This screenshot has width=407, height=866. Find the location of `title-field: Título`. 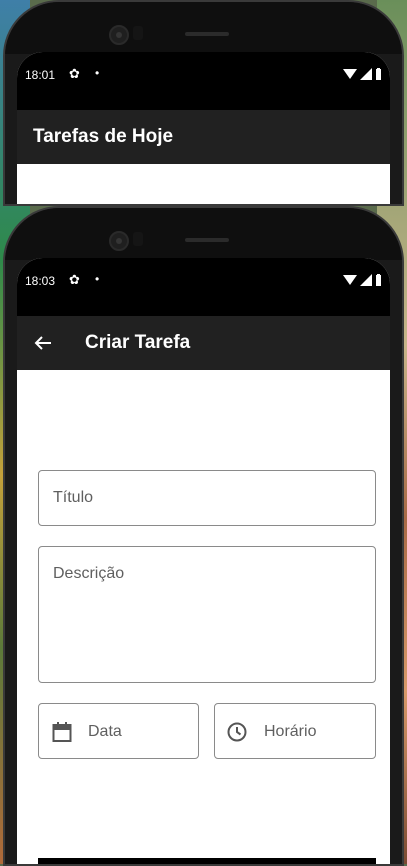

title-field: Título is located at coordinates (207, 498).